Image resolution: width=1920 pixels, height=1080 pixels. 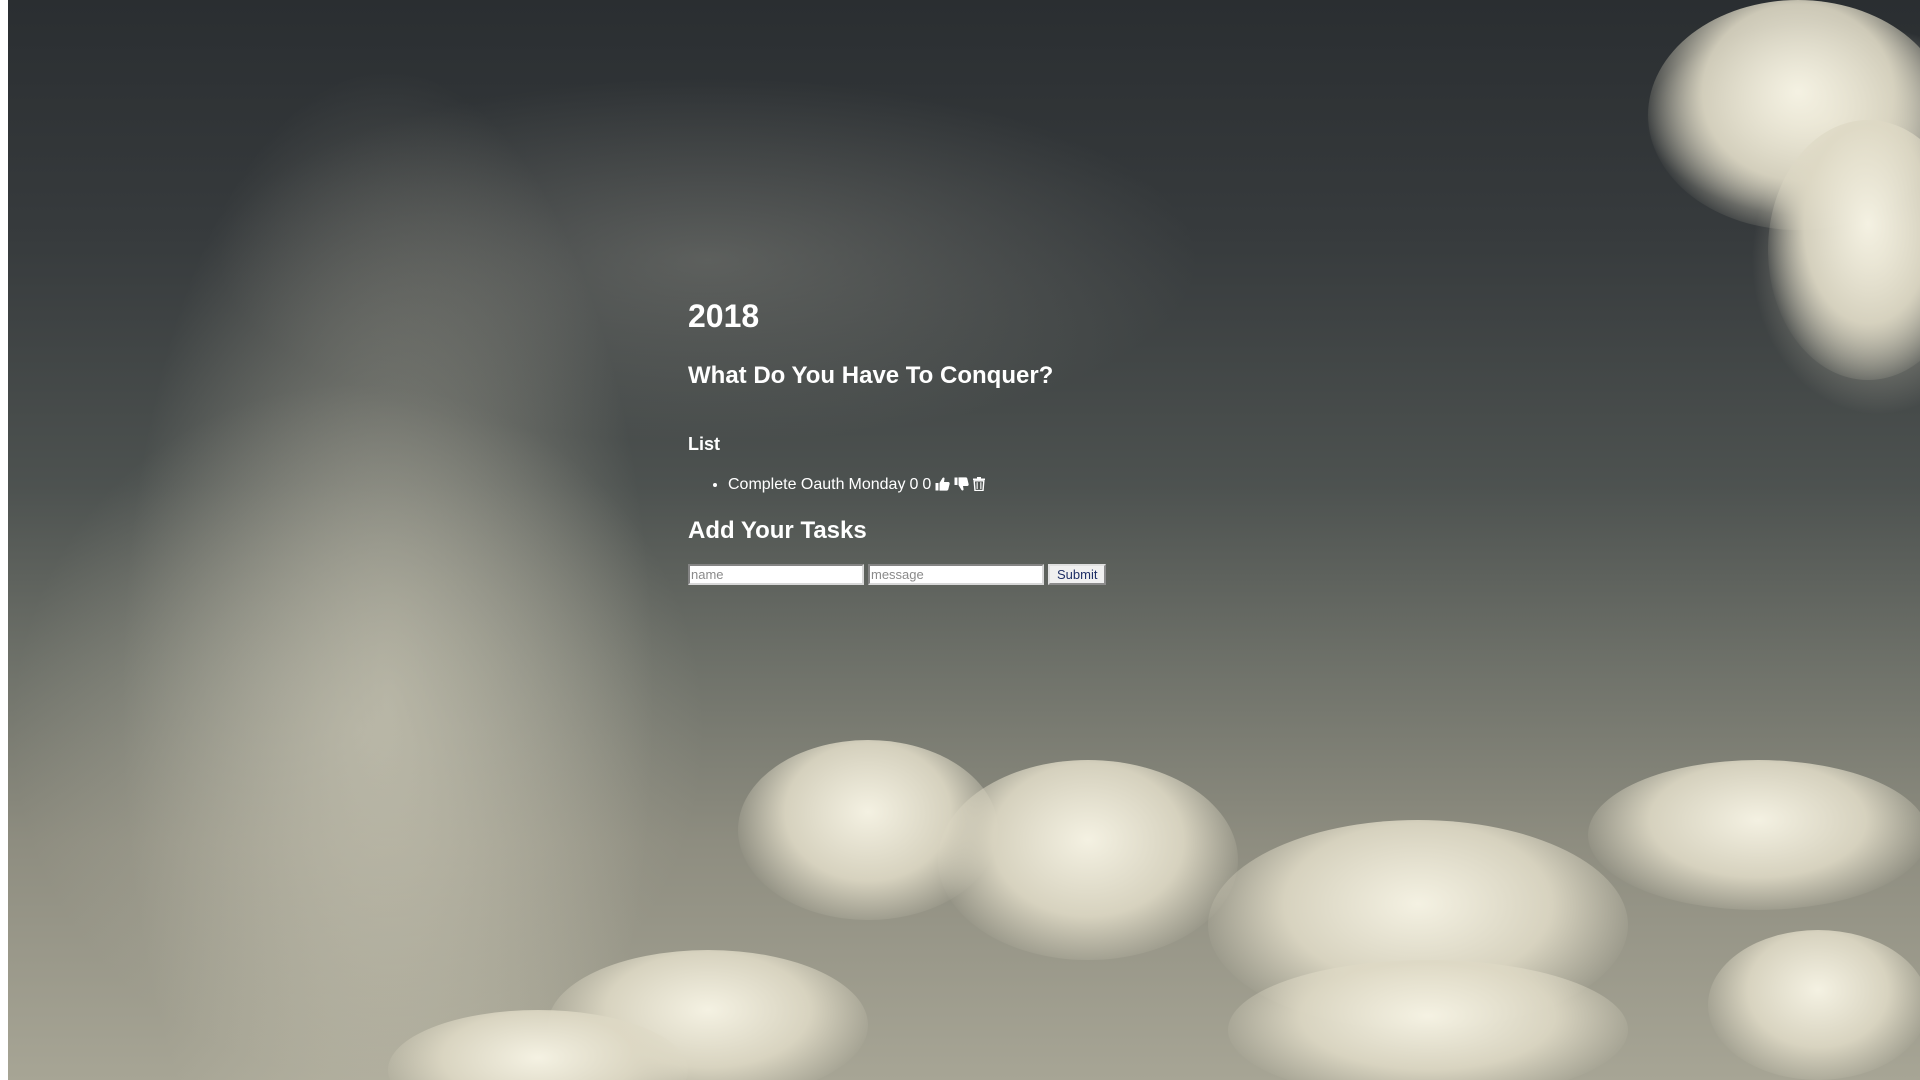 What do you see at coordinates (979, 486) in the screenshot?
I see `trash-icon` at bounding box center [979, 486].